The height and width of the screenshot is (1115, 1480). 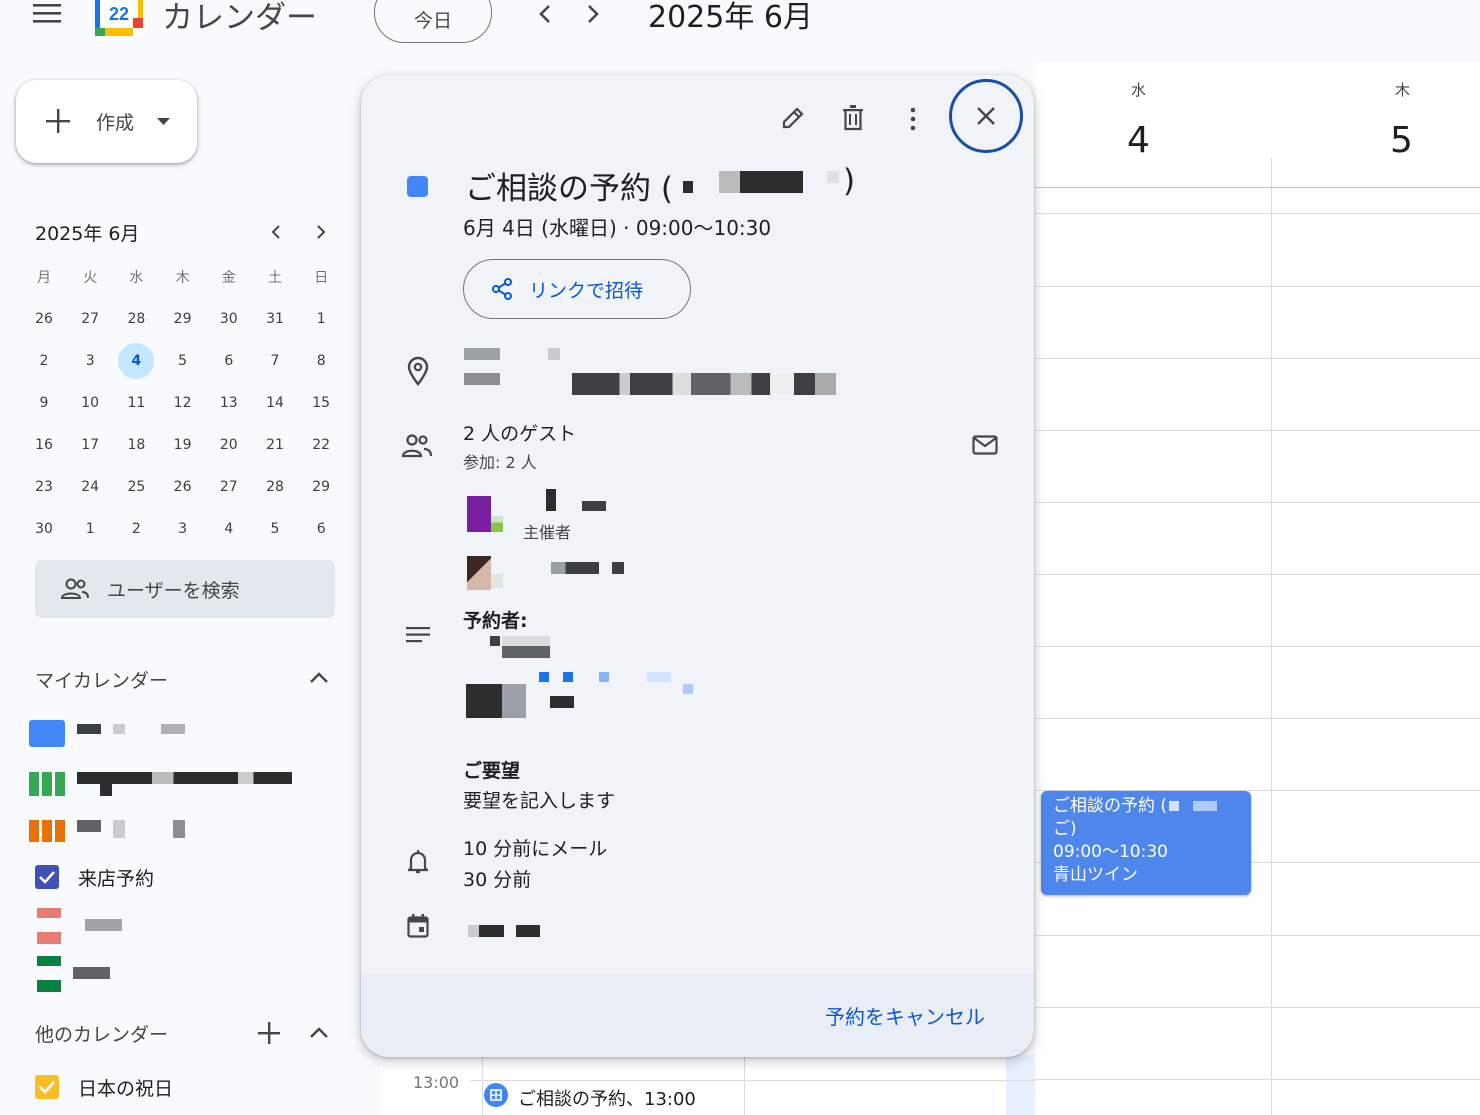 I want to click on mini-calendar-weekday: 火, so click(x=90, y=278).